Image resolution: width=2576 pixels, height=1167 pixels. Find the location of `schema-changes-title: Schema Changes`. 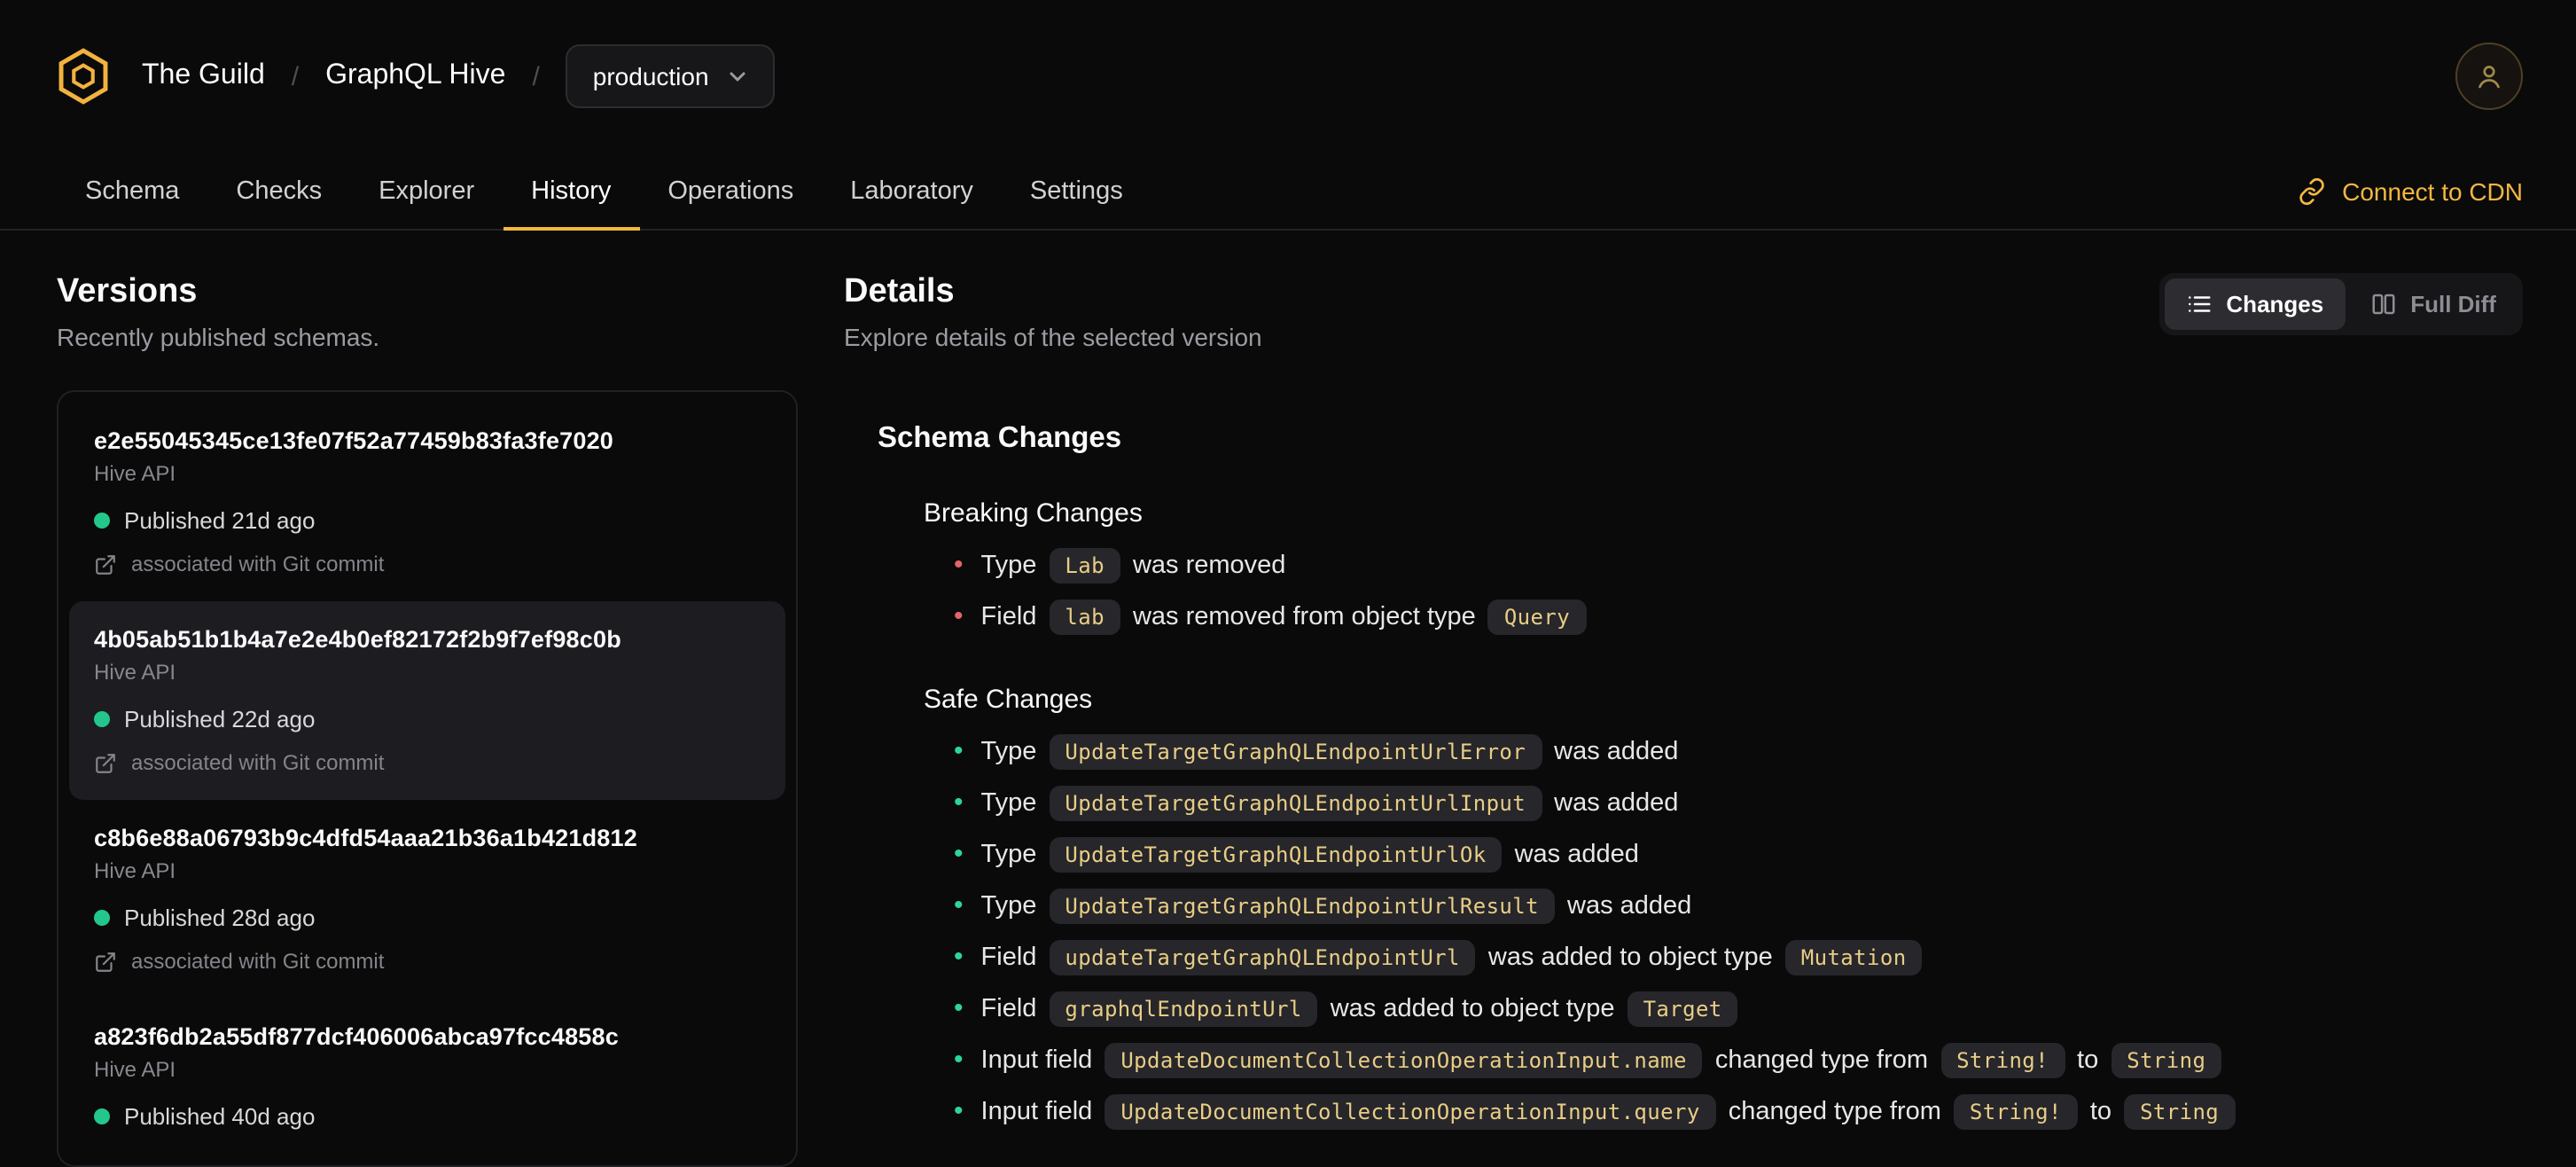

schema-changes-title: Schema Changes is located at coordinates (1000, 438).